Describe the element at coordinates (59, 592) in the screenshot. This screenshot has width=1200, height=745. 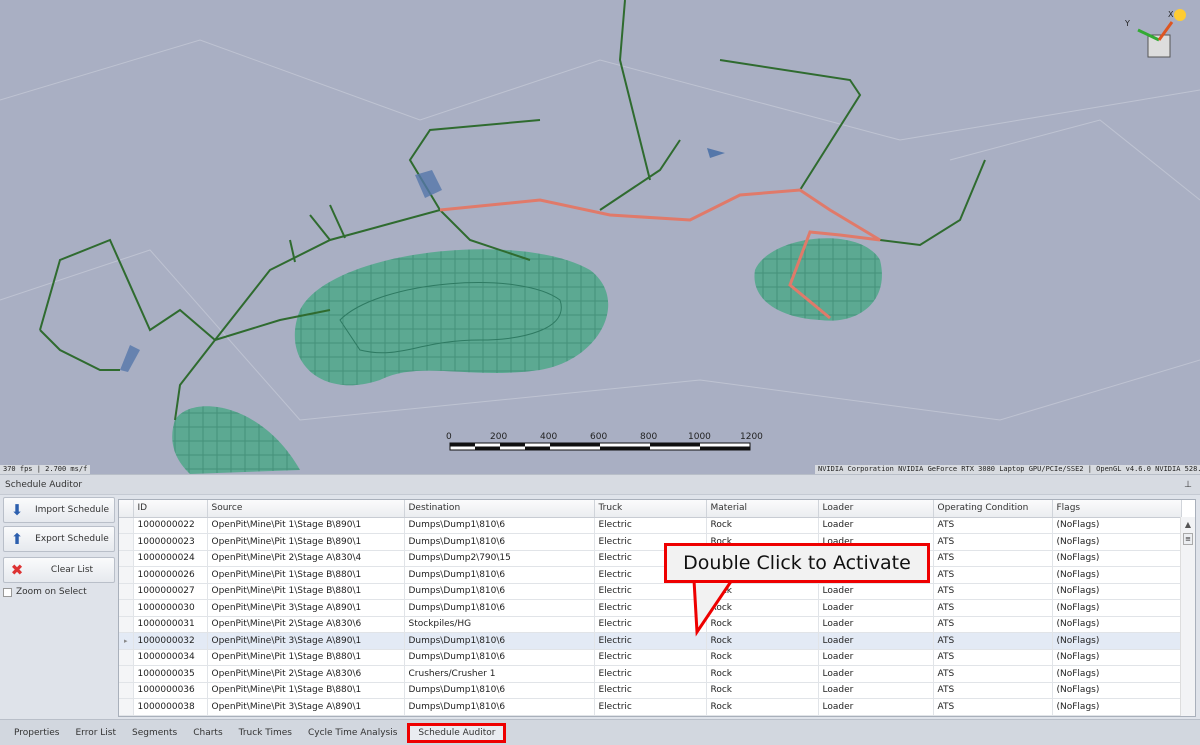
I see `zoom-on-select-checkbox: Zoom on Select` at that location.